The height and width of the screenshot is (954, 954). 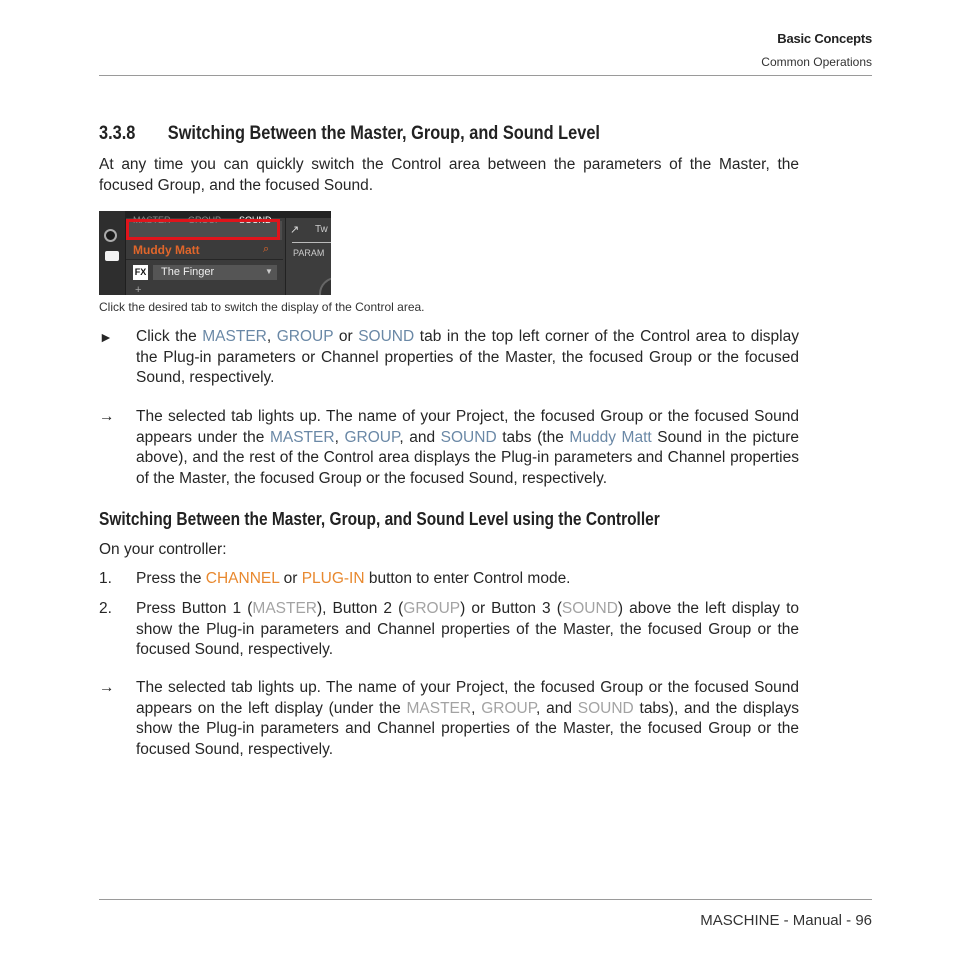 What do you see at coordinates (242, 578) in the screenshot?
I see `keyword-channel: CHANNEL` at bounding box center [242, 578].